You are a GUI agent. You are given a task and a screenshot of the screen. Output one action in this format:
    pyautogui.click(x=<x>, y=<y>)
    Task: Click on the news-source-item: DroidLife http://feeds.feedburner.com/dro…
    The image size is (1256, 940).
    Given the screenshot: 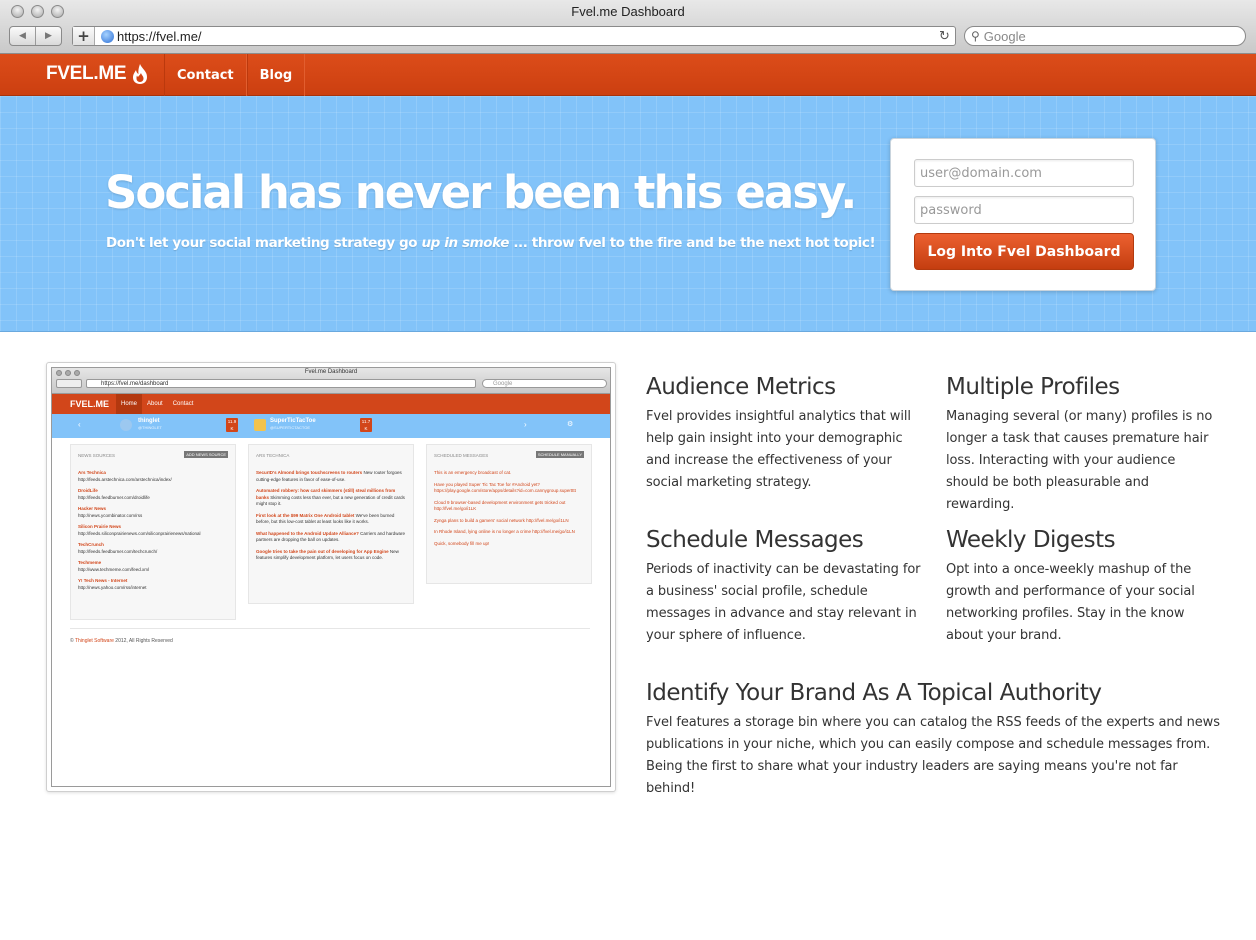 What is the action you would take?
    pyautogui.click(x=153, y=494)
    